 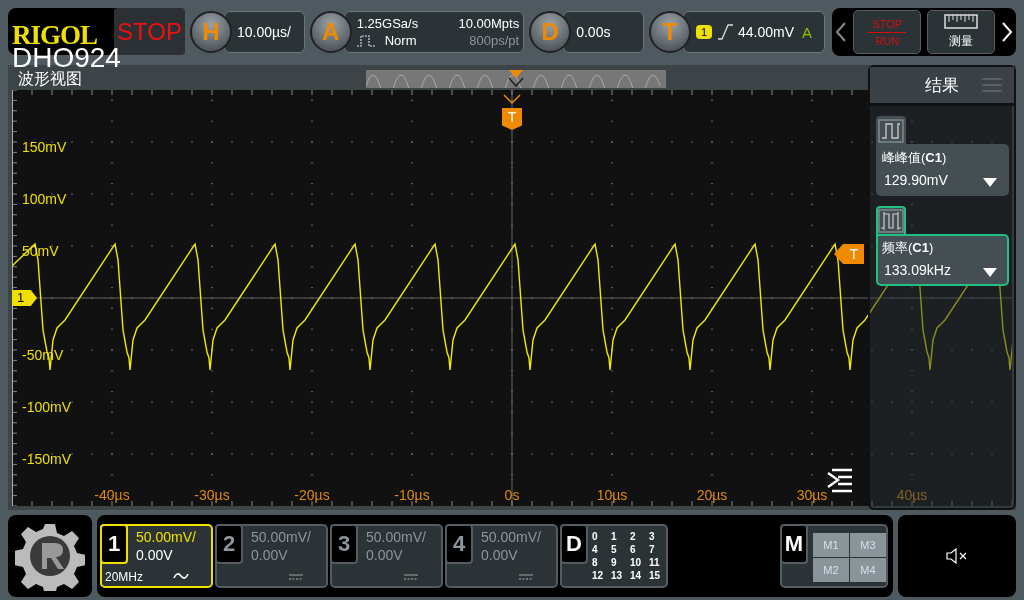 What do you see at coordinates (961, 22) in the screenshot?
I see `ruler-icon` at bounding box center [961, 22].